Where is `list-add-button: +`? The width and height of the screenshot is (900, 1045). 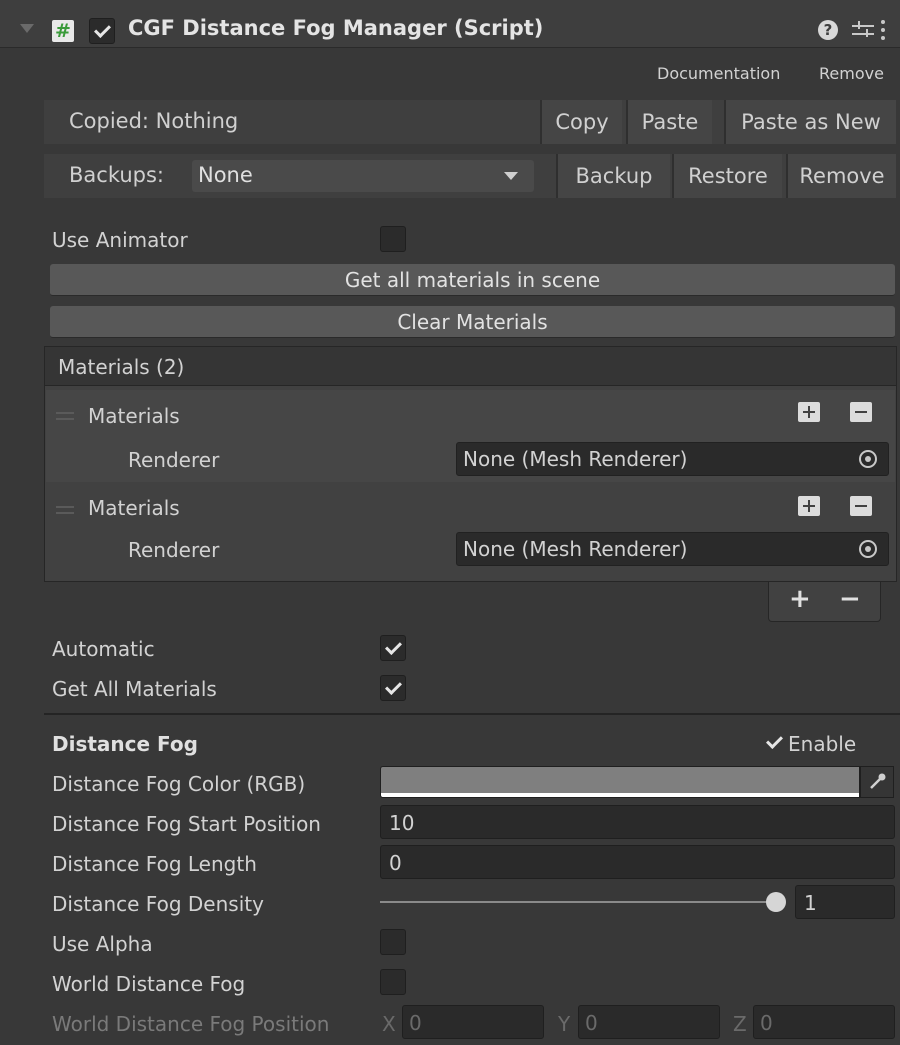
list-add-button: + is located at coordinates (800, 599).